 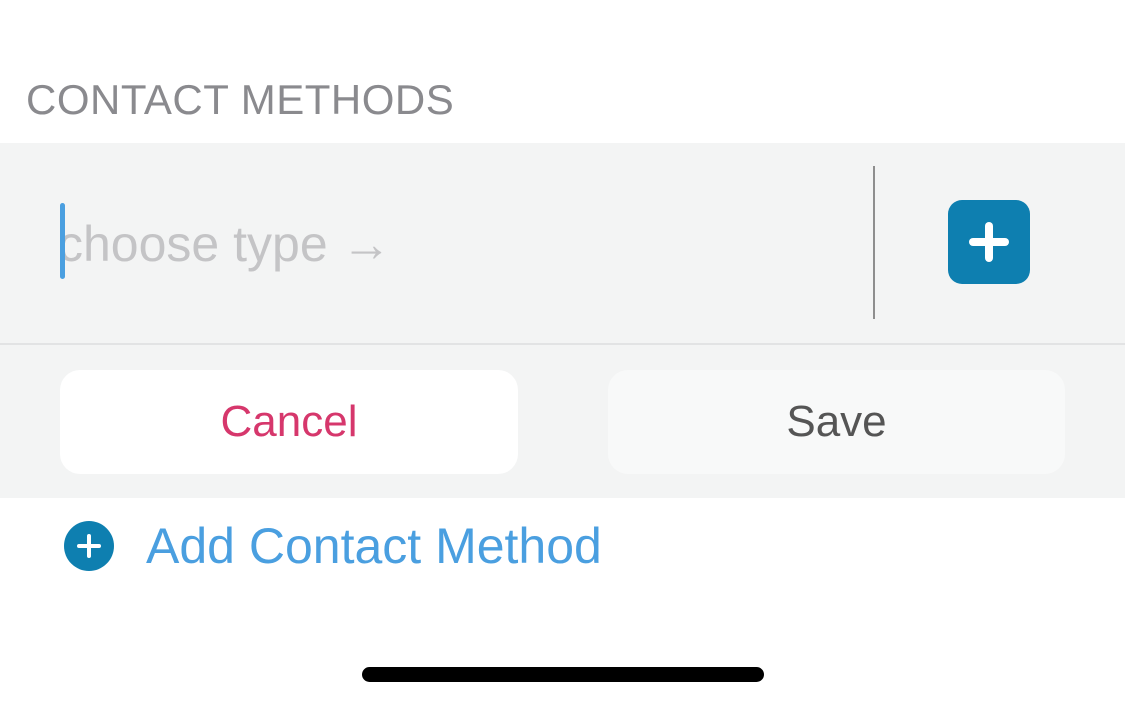 I want to click on text-caret, so click(x=62, y=241).